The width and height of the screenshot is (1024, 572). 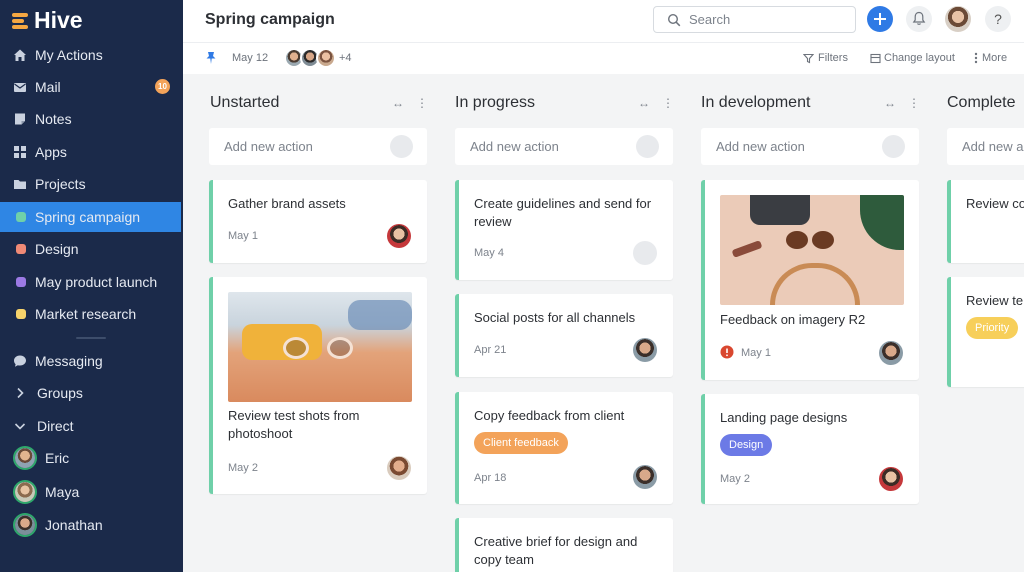 What do you see at coordinates (91, 458) in the screenshot?
I see `direct-message-eric: Eric` at bounding box center [91, 458].